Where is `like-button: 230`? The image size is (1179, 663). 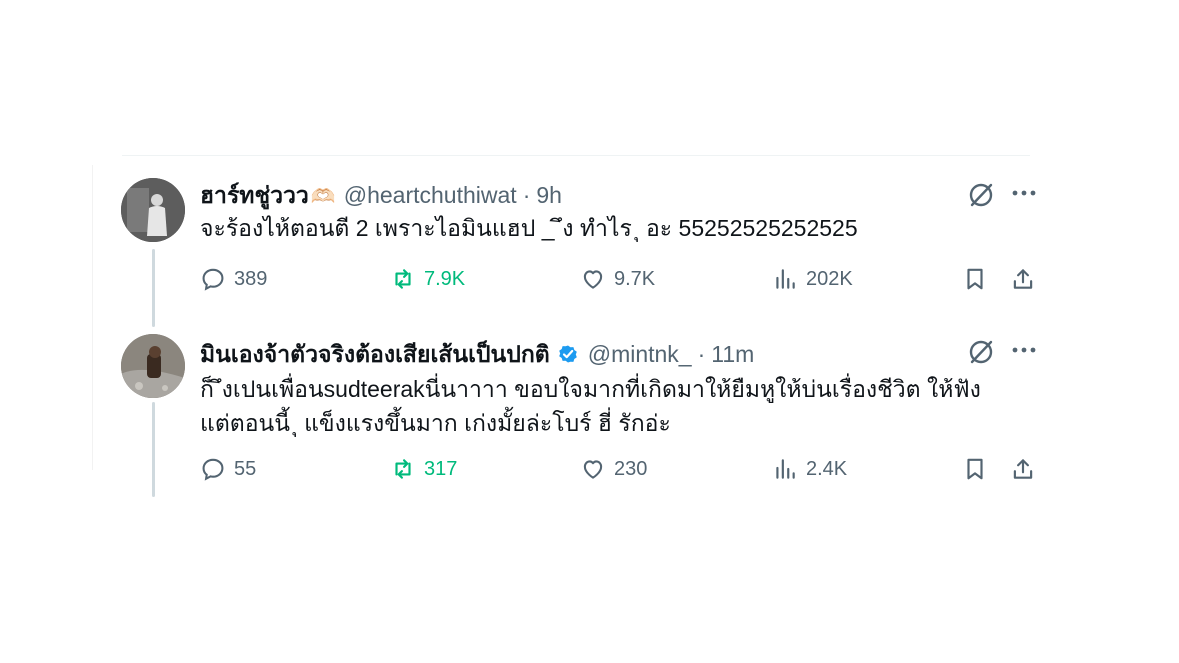 like-button: 230 is located at coordinates (613, 469).